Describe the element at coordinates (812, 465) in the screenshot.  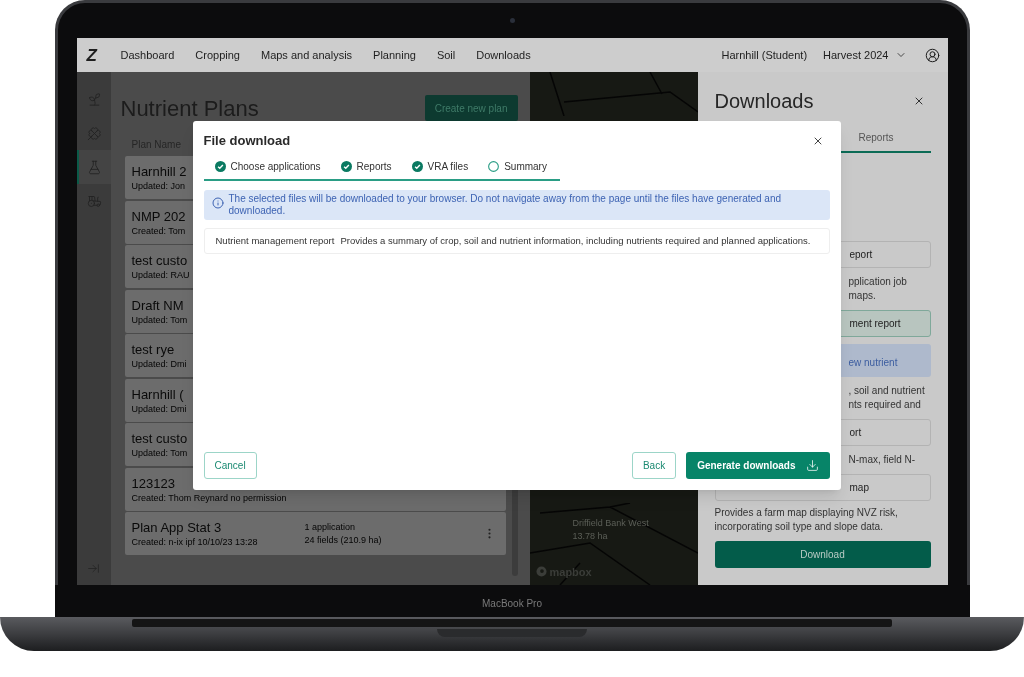
I see `download-icon` at that location.